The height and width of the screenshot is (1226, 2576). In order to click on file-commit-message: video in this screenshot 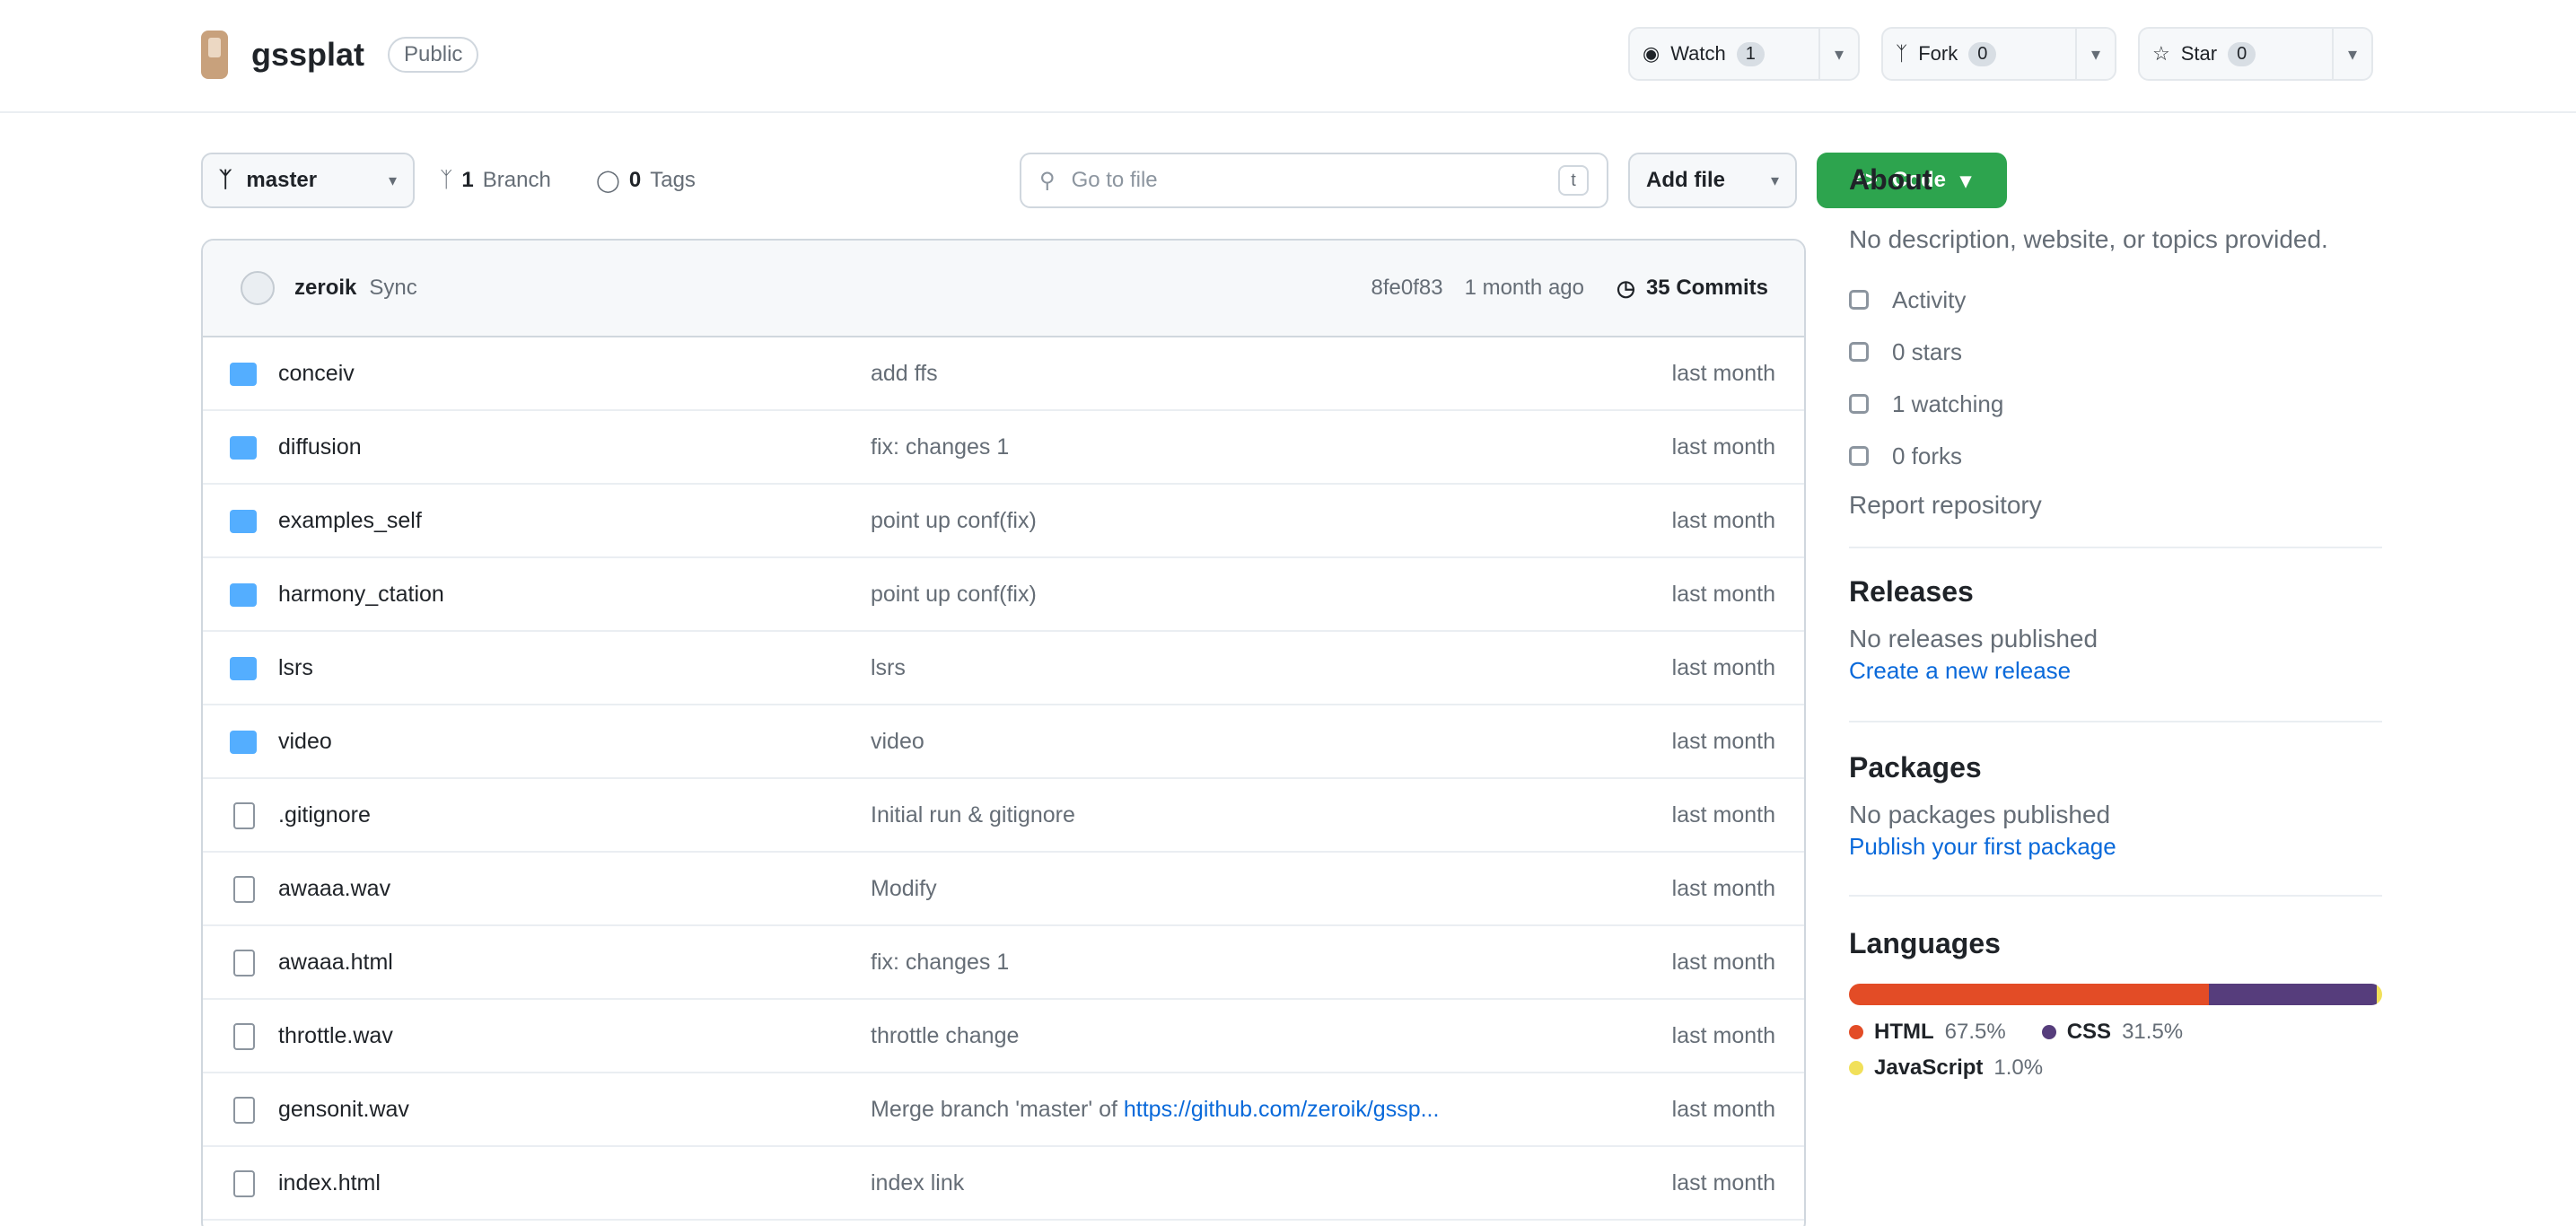, I will do `click(897, 742)`.